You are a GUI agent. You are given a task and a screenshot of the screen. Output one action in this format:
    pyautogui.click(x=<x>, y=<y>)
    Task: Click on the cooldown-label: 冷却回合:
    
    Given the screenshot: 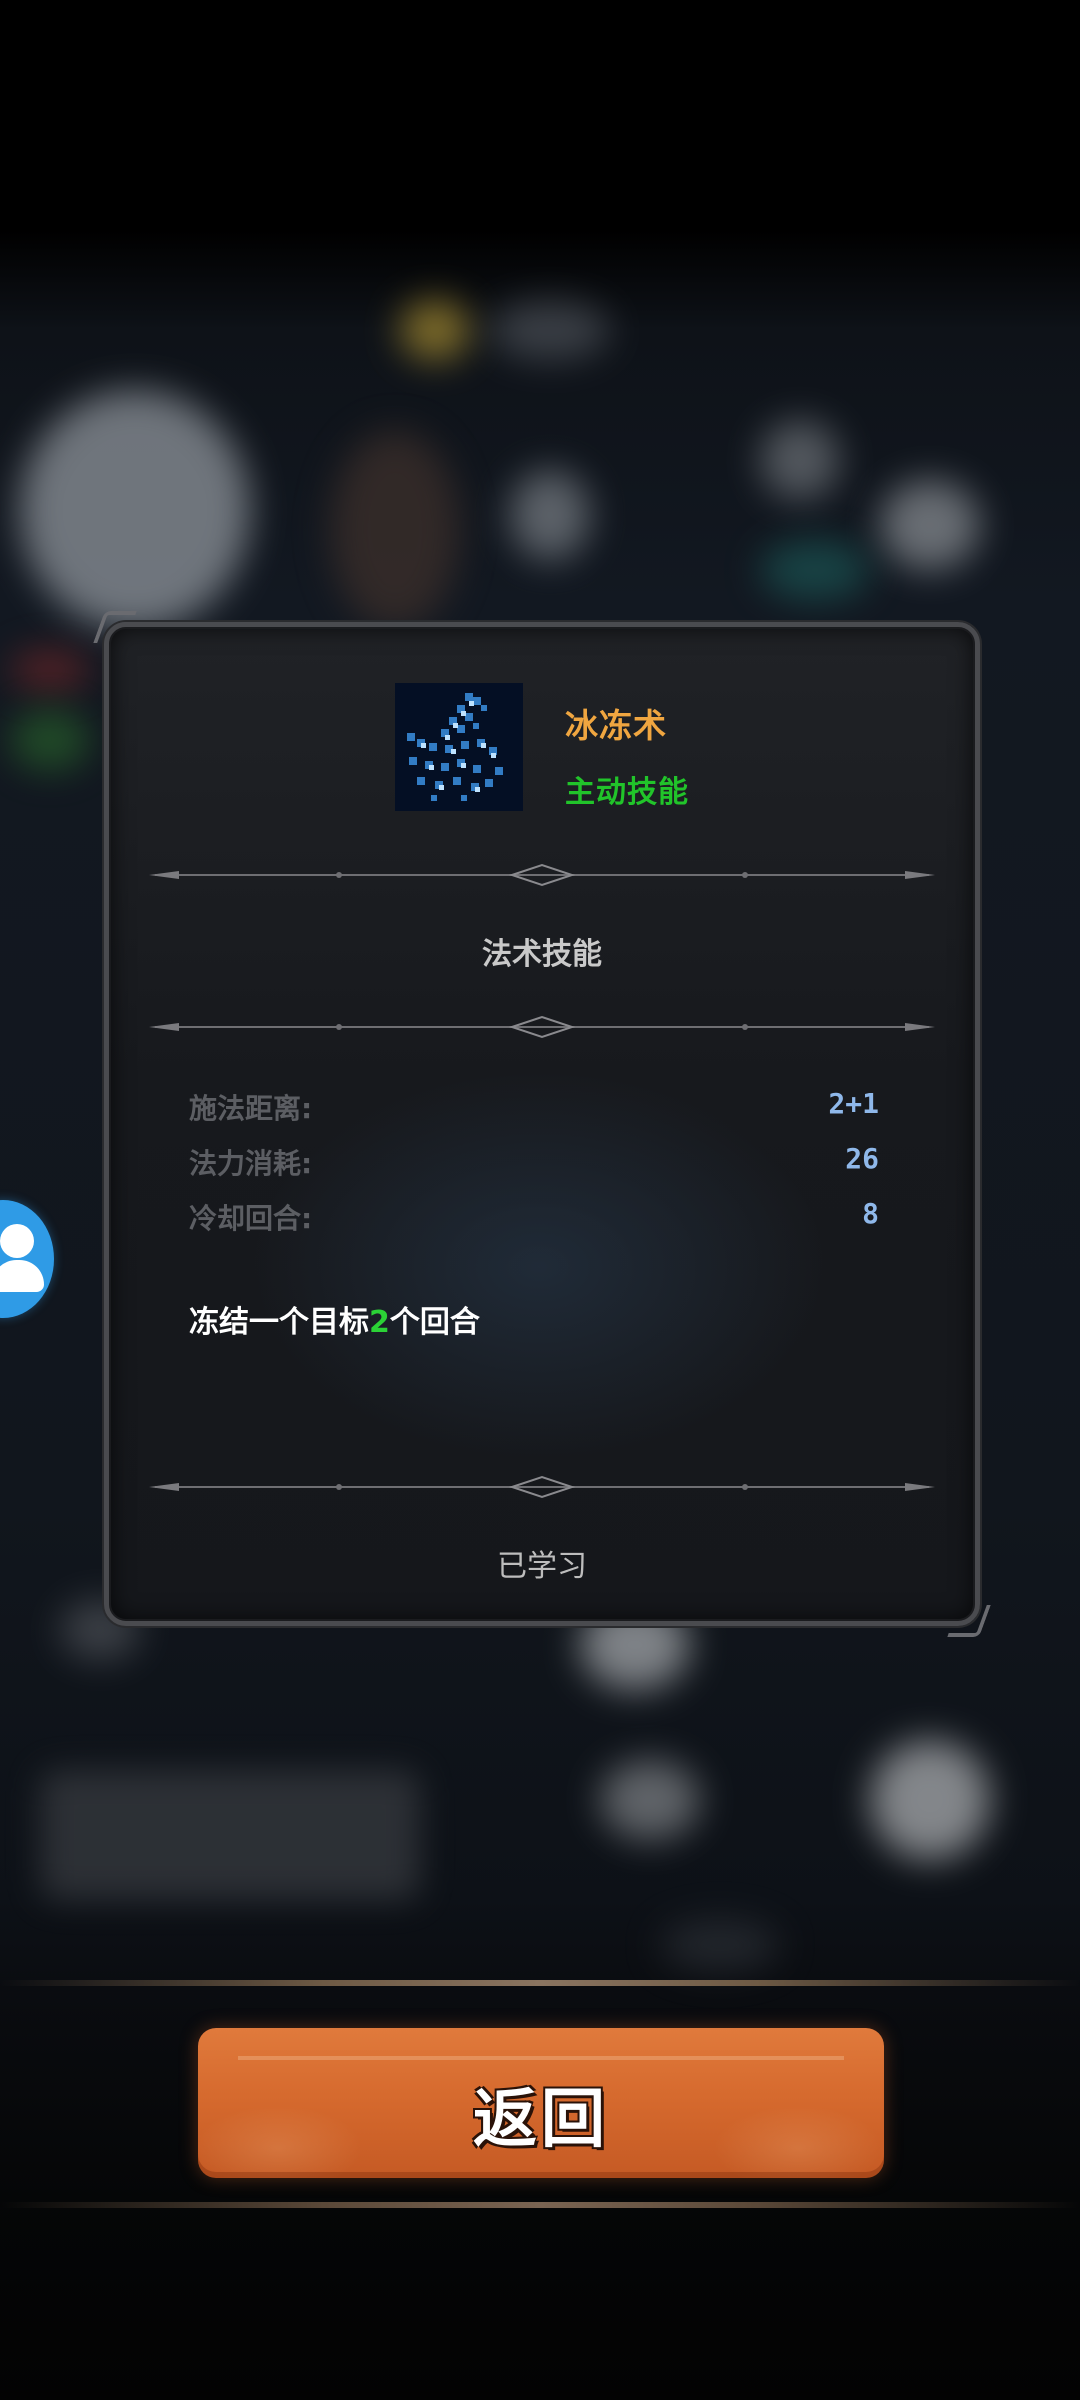 What is the action you would take?
    pyautogui.click(x=251, y=1218)
    